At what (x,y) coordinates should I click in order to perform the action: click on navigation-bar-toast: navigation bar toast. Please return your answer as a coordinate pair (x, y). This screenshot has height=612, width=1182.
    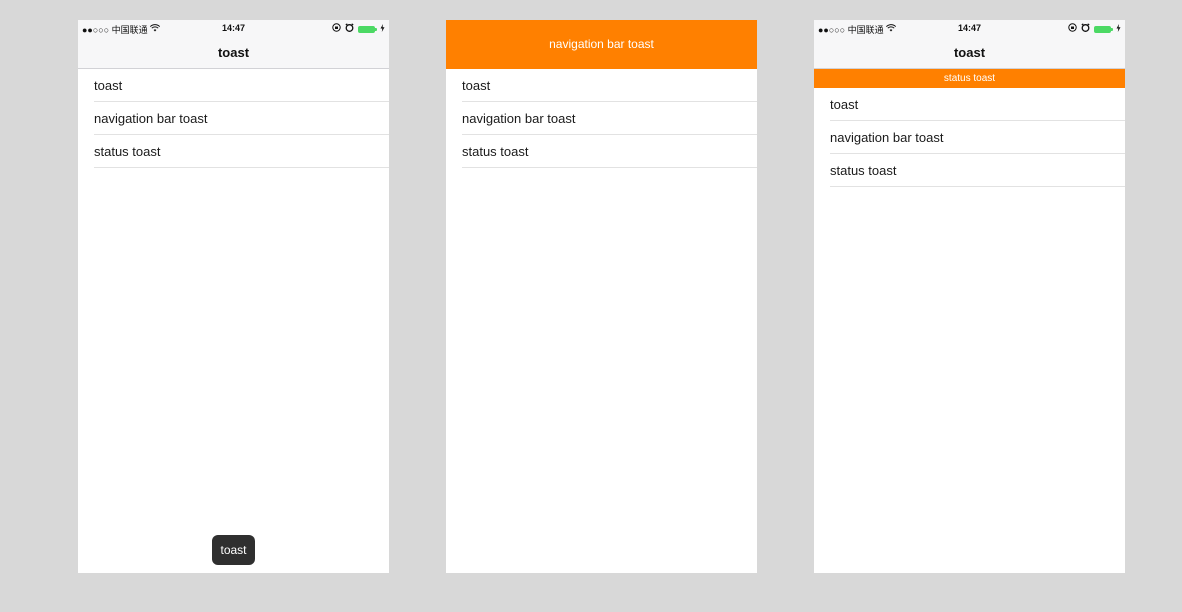
    Looking at the image, I should click on (601, 44).